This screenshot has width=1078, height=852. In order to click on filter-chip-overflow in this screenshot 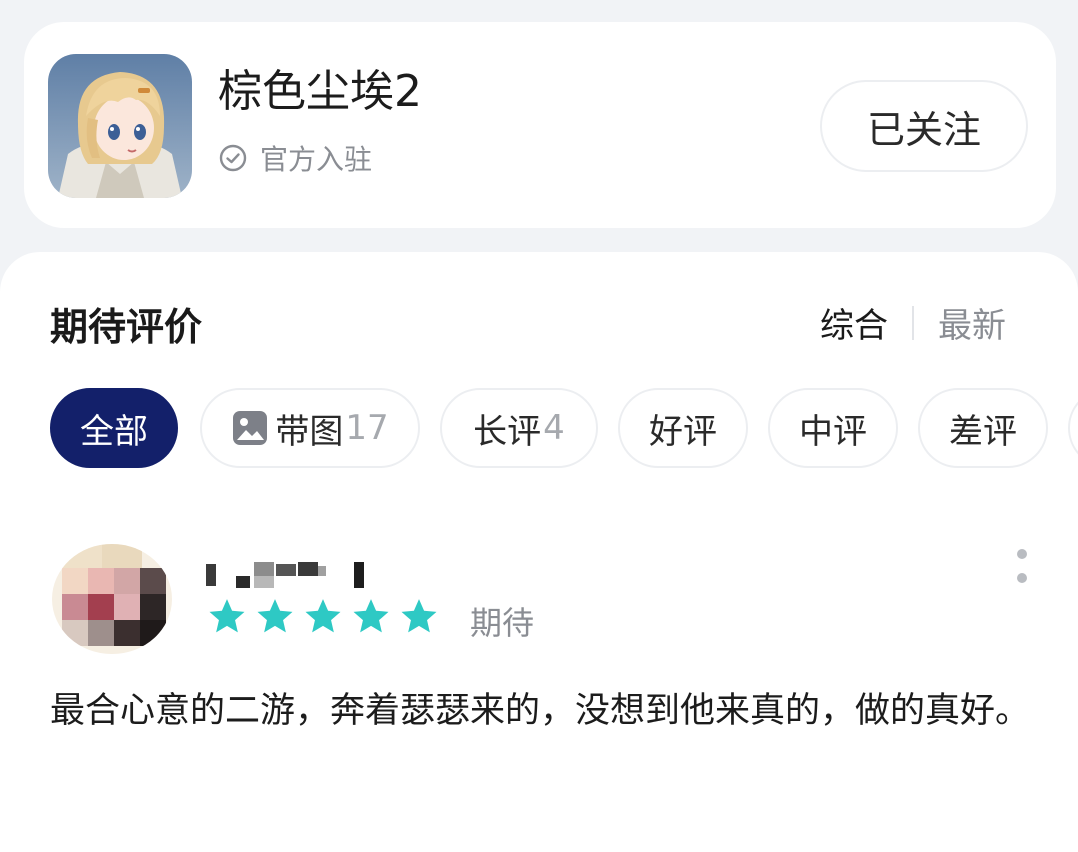, I will do `click(1073, 428)`.